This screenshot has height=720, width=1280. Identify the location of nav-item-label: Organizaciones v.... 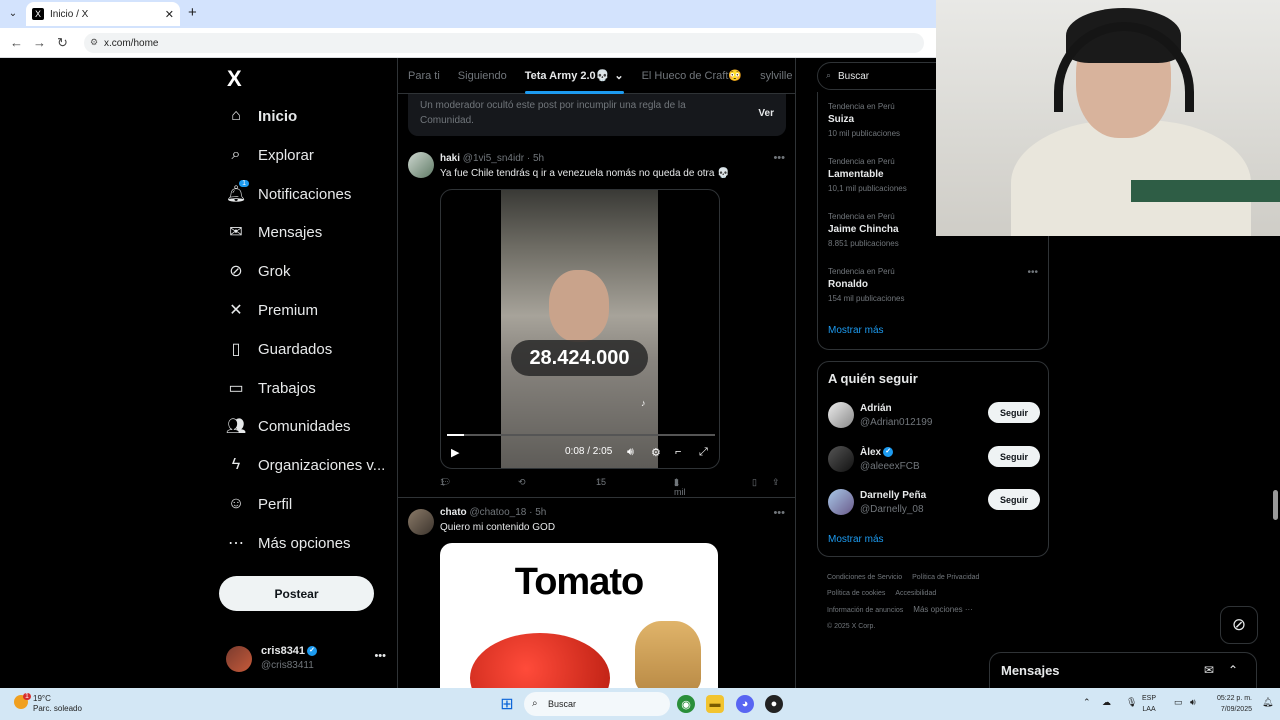
(322, 465).